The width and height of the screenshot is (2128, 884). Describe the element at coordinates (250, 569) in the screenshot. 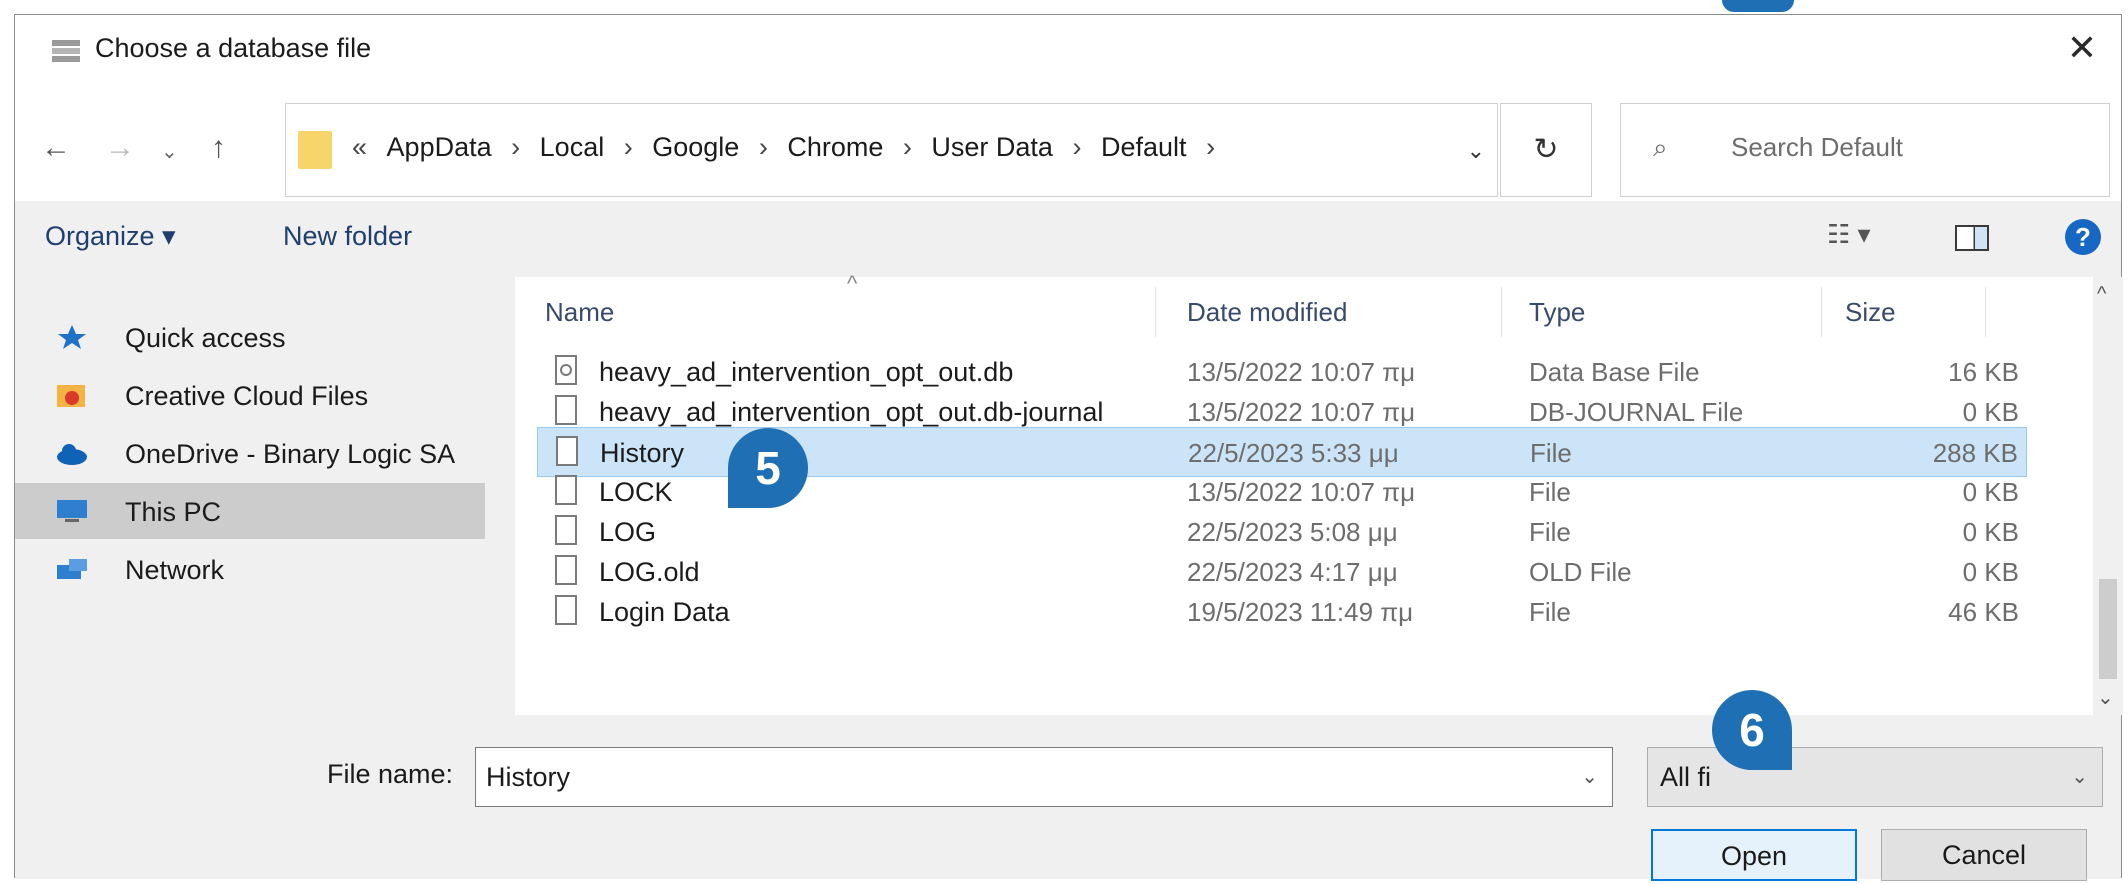

I see `sidebar-item-network: Network` at that location.